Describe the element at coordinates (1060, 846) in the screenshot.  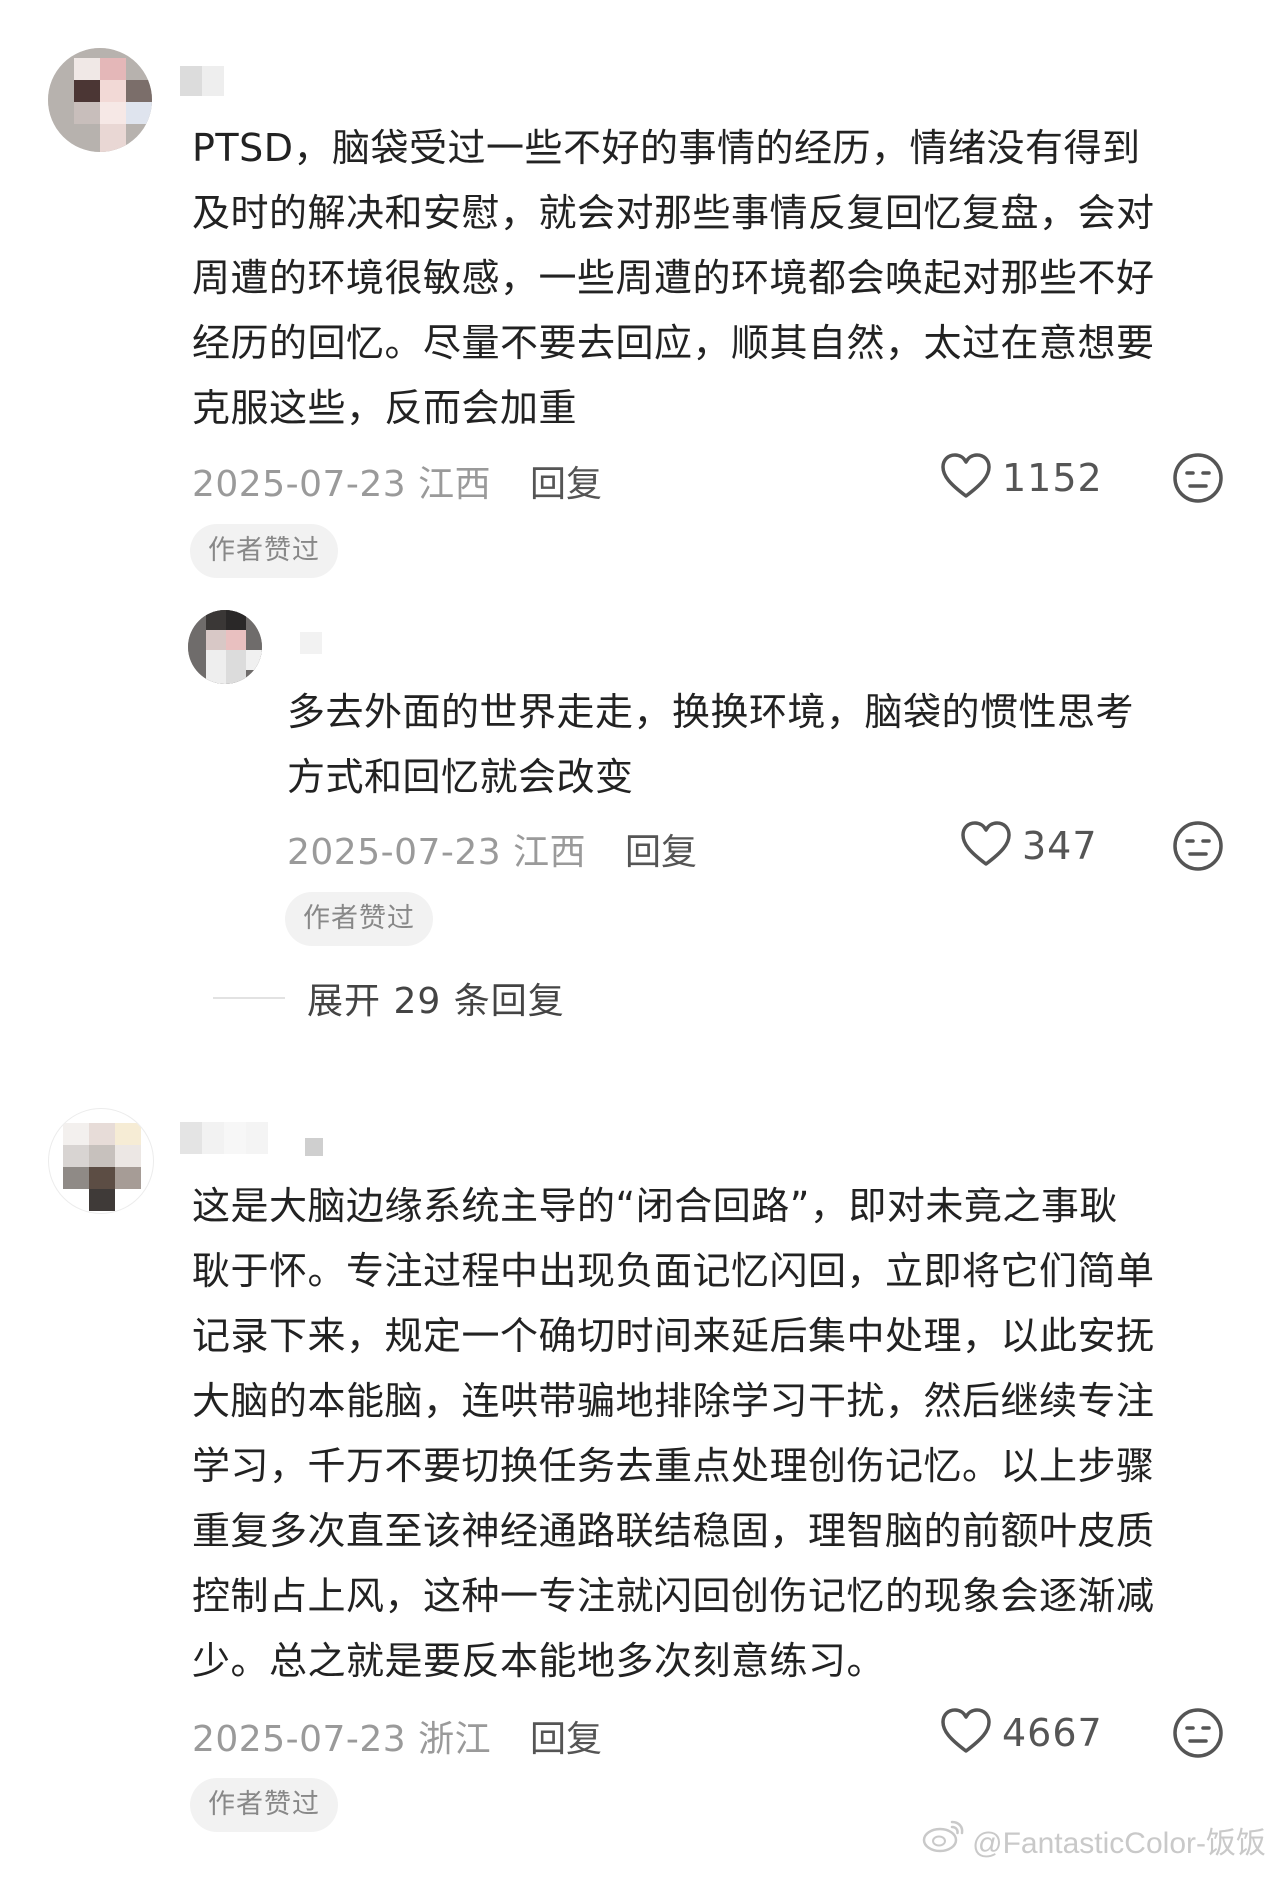
I see `like-count: 347` at that location.